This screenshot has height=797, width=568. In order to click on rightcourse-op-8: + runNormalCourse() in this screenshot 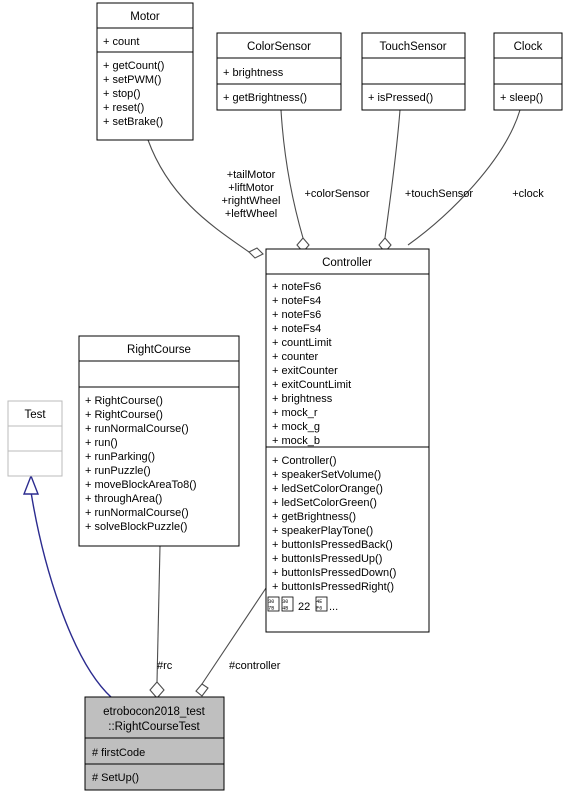, I will do `click(137, 513)`.